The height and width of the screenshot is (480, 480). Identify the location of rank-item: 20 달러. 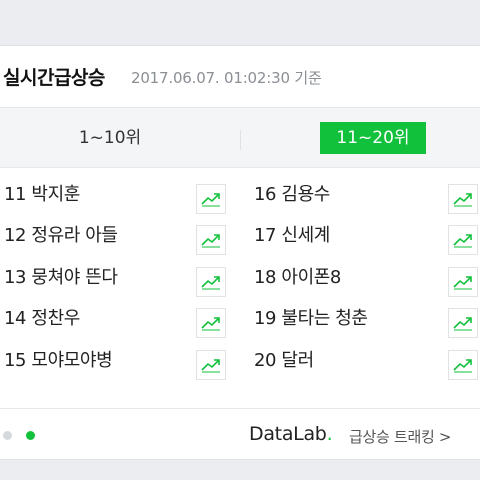
(366, 357).